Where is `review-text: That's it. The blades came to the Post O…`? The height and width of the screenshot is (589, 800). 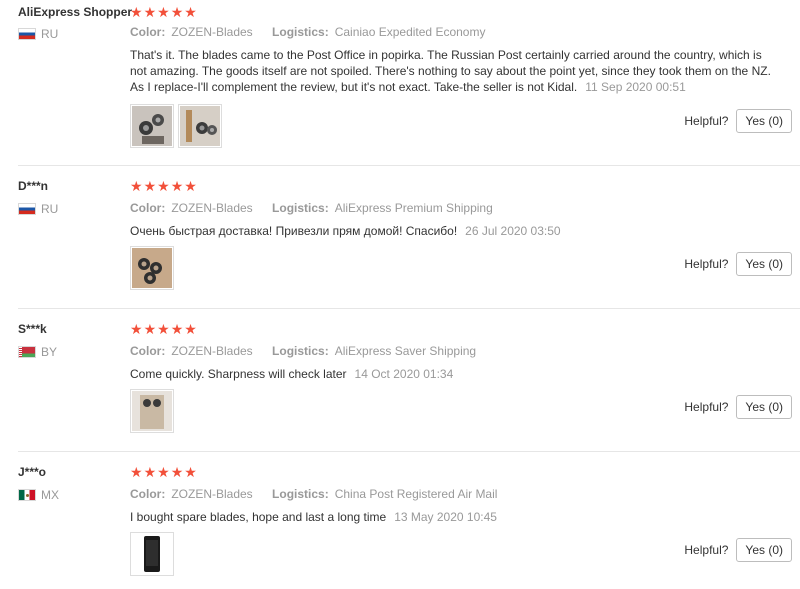
review-text: That's it. The blades came to the Post O… is located at coordinates (452, 71).